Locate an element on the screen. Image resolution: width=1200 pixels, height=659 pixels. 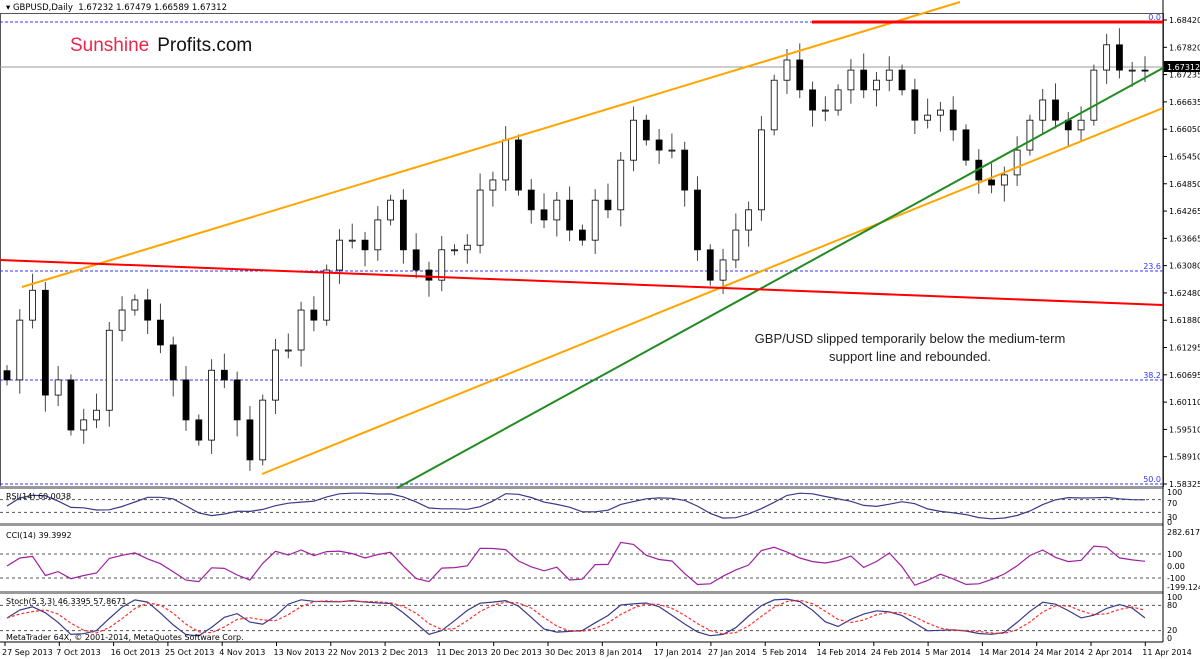
fib-level-label: 50.0 is located at coordinates (1152, 479).